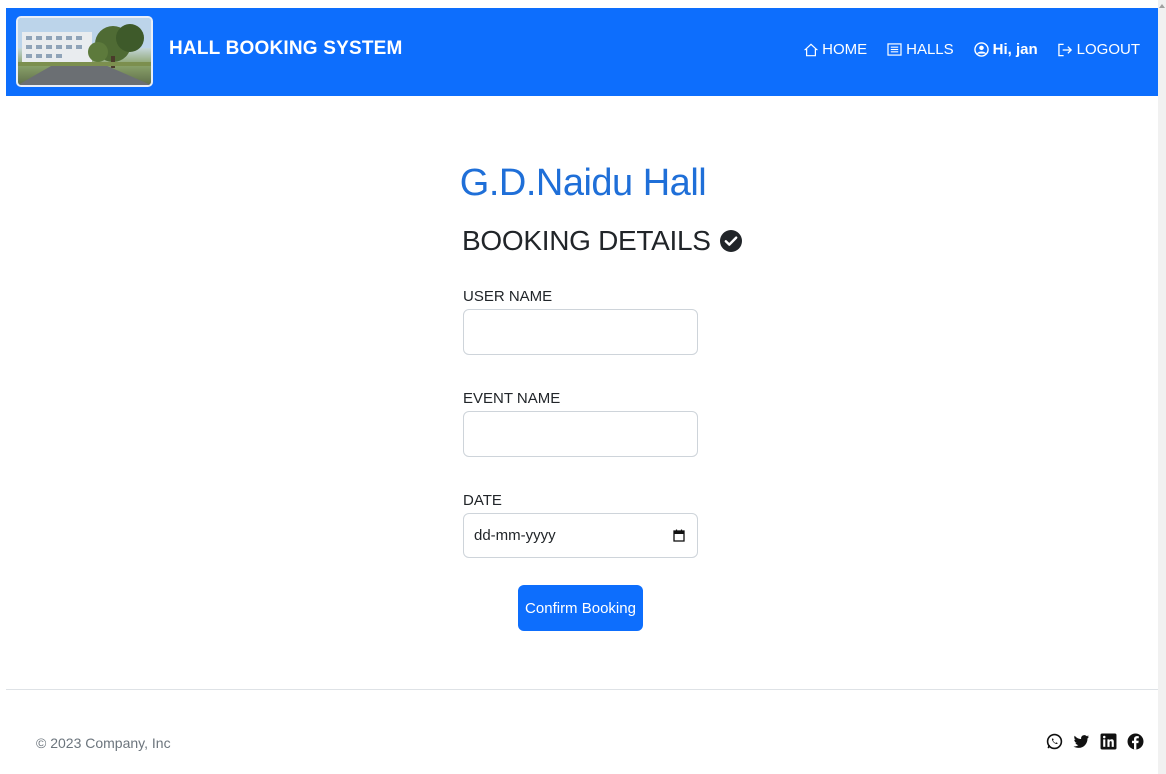  What do you see at coordinates (1108, 49) in the screenshot?
I see `nav-logout-label: LOGOUT` at bounding box center [1108, 49].